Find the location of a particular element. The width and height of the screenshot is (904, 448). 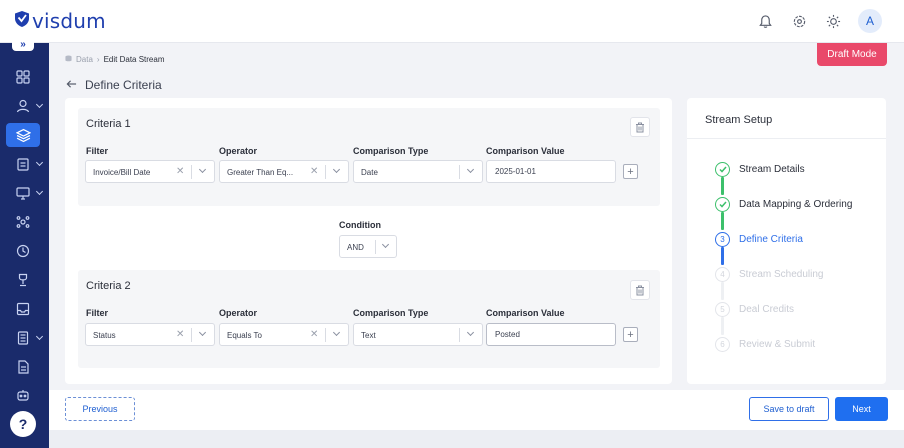

calculator-icon is located at coordinates (25, 338).